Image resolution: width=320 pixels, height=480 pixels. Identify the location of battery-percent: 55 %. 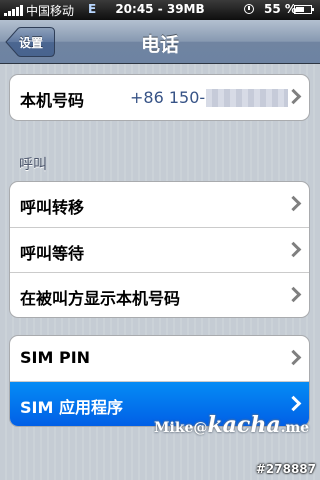
(280, 9).